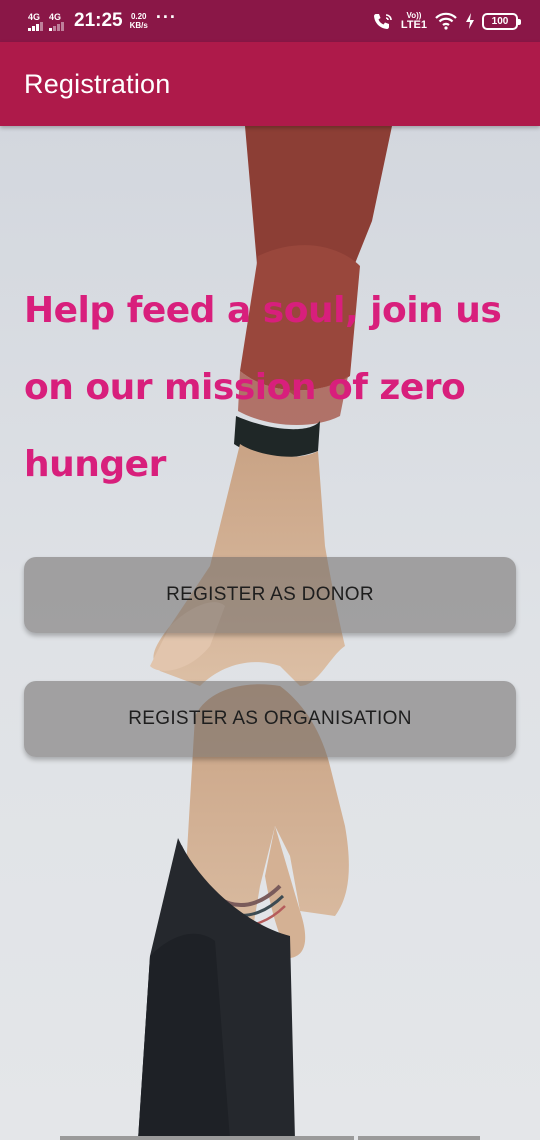 The height and width of the screenshot is (1140, 540). Describe the element at coordinates (166, 16) in the screenshot. I see `more-notifications-icon: ···` at that location.